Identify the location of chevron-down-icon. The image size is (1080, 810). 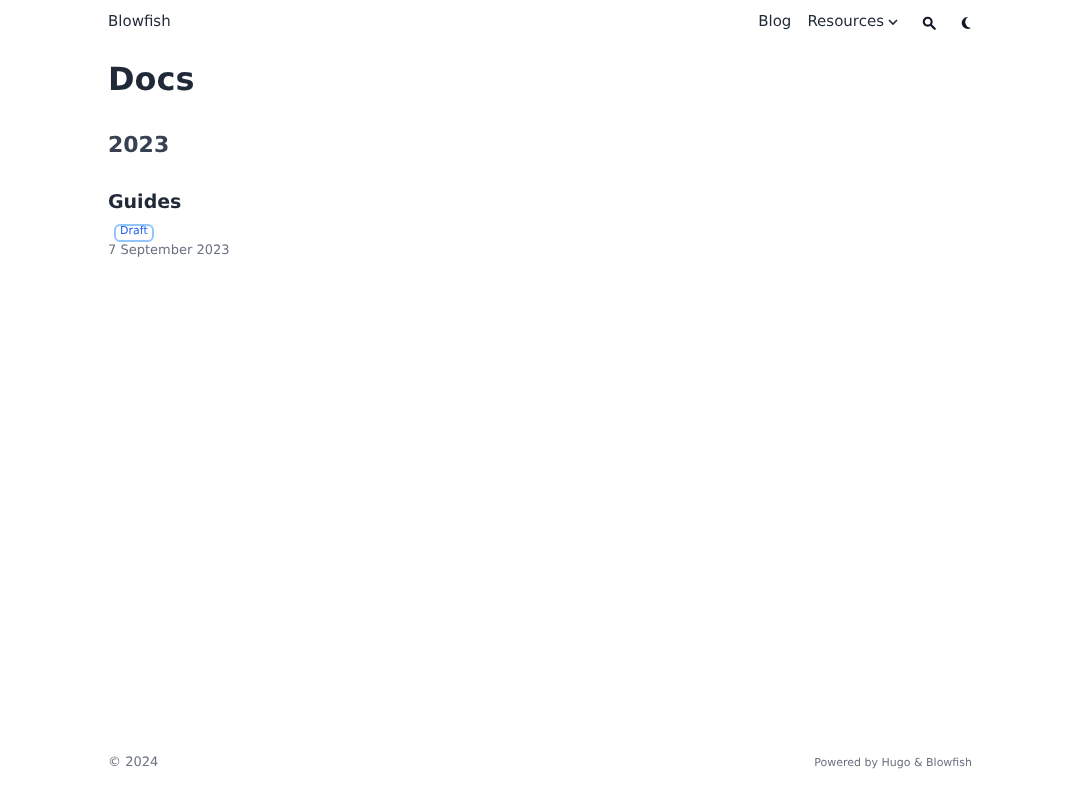
(893, 22).